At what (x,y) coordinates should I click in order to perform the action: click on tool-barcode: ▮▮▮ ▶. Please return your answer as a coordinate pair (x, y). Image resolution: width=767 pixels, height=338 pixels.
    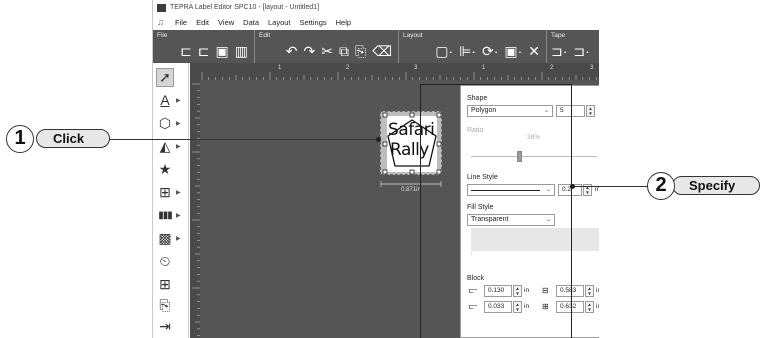
    Looking at the image, I should click on (171, 215).